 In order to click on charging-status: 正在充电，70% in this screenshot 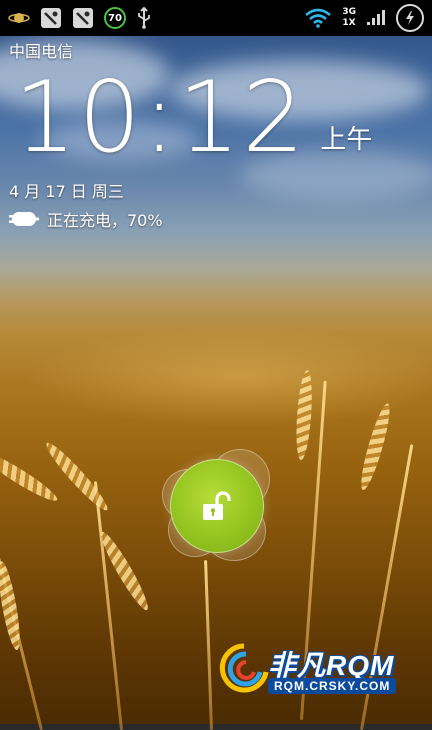, I will do `click(86, 219)`.